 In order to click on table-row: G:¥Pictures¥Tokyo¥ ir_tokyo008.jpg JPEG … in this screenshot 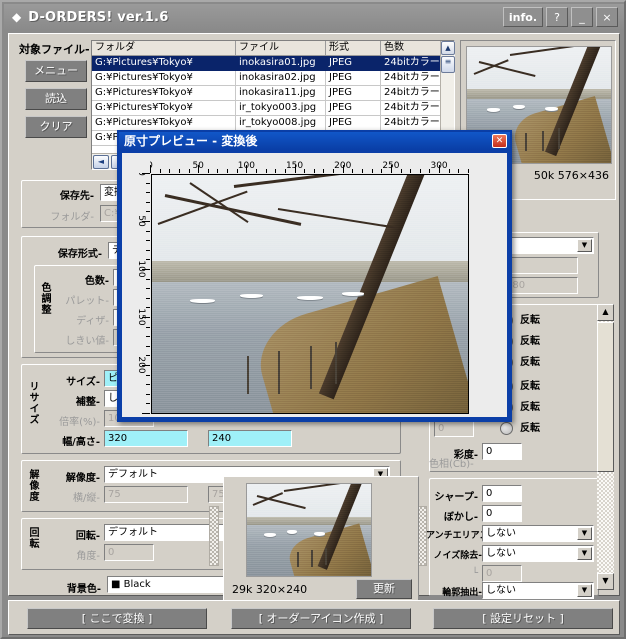, I will do `click(273, 123)`.